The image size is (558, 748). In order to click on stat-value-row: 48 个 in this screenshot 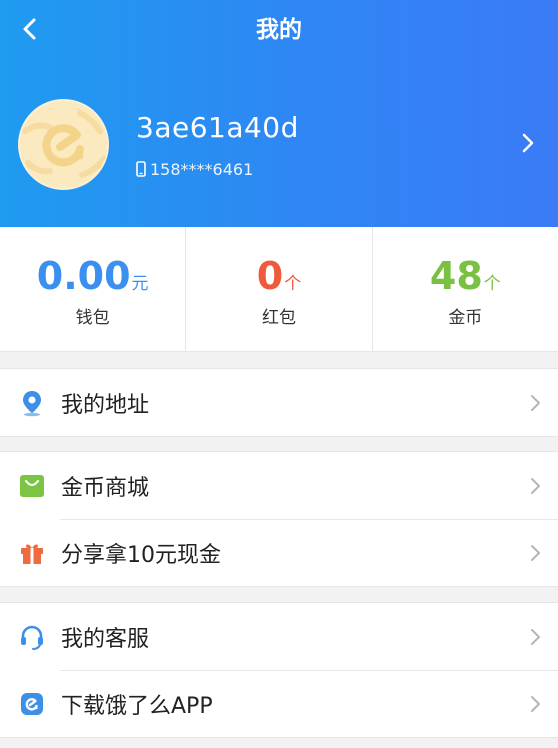, I will do `click(465, 276)`.